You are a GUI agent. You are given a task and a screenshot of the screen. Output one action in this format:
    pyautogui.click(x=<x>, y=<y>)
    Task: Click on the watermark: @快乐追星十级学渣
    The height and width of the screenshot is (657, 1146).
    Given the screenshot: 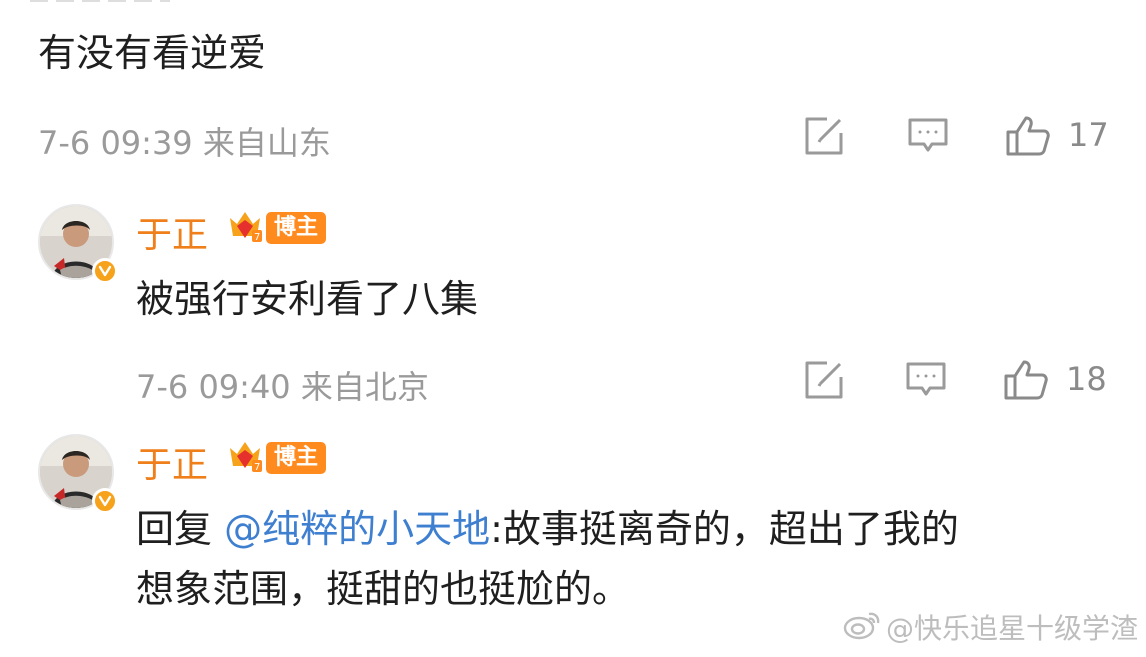 What is the action you would take?
    pyautogui.click(x=990, y=627)
    